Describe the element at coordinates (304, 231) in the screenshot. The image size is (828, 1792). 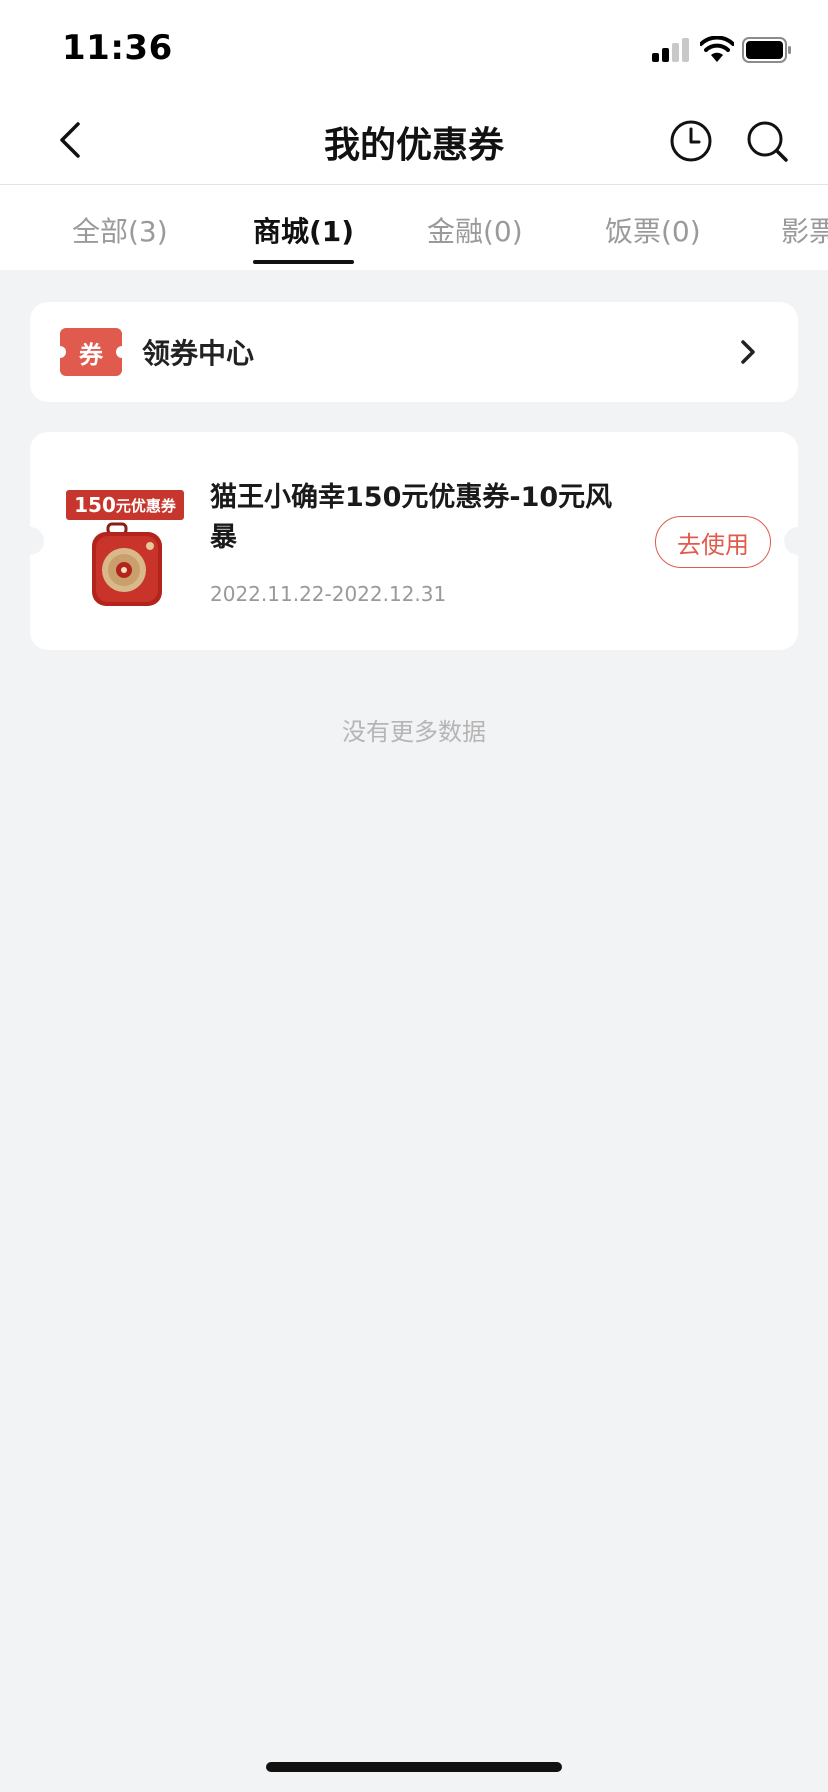
I see `tab-mall-label: 商城(1)` at that location.